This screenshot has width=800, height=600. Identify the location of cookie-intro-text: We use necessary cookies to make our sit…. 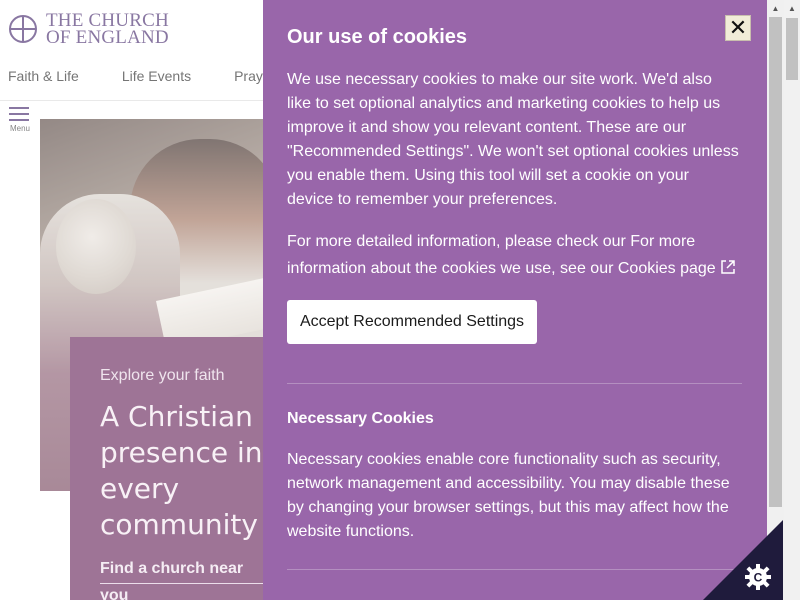
(513, 139).